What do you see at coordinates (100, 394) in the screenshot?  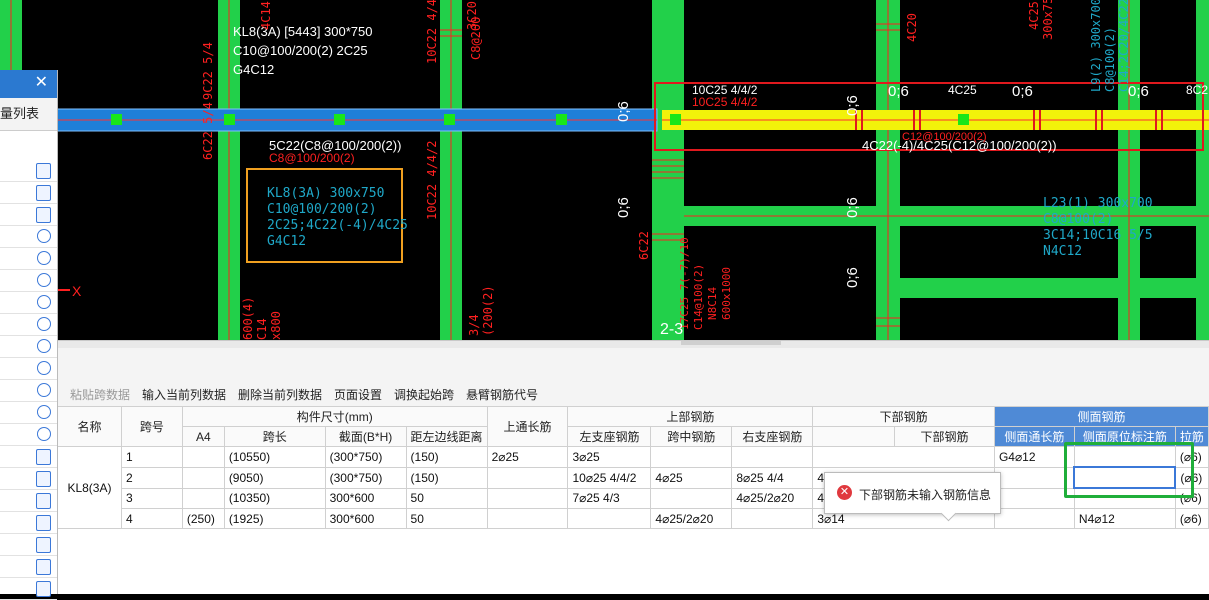 I see `paste-span-data-button: 粘贴跨数据` at bounding box center [100, 394].